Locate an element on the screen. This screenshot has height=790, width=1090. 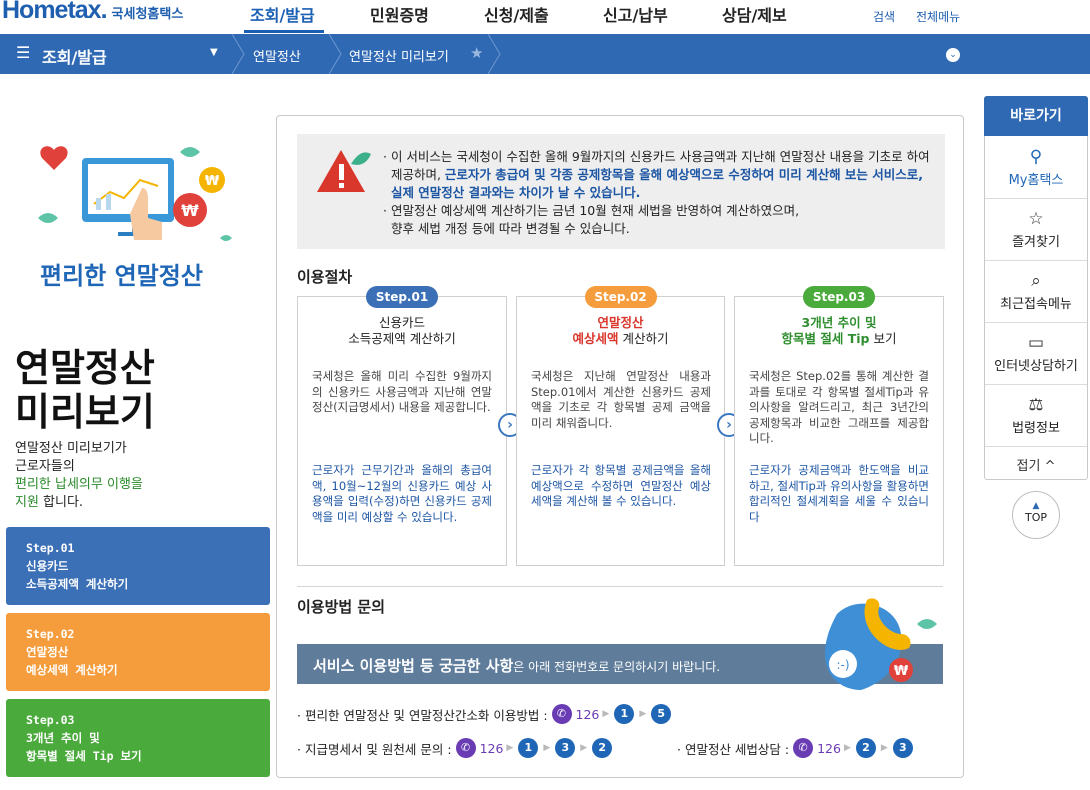
menu-number: 1 is located at coordinates (528, 748).